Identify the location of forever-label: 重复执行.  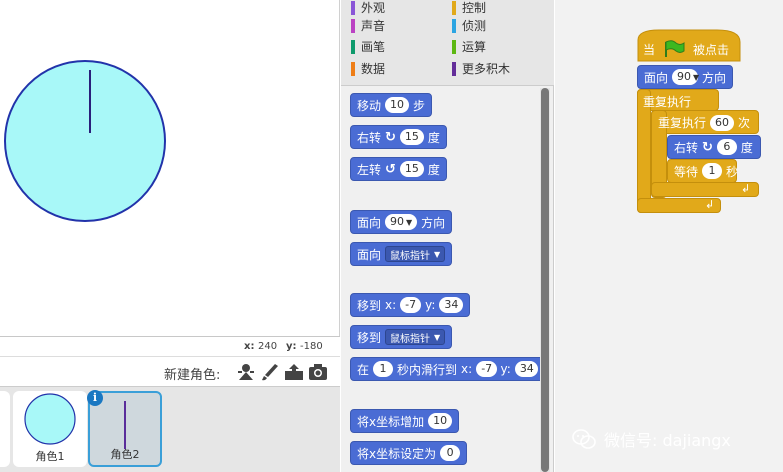
(667, 102).